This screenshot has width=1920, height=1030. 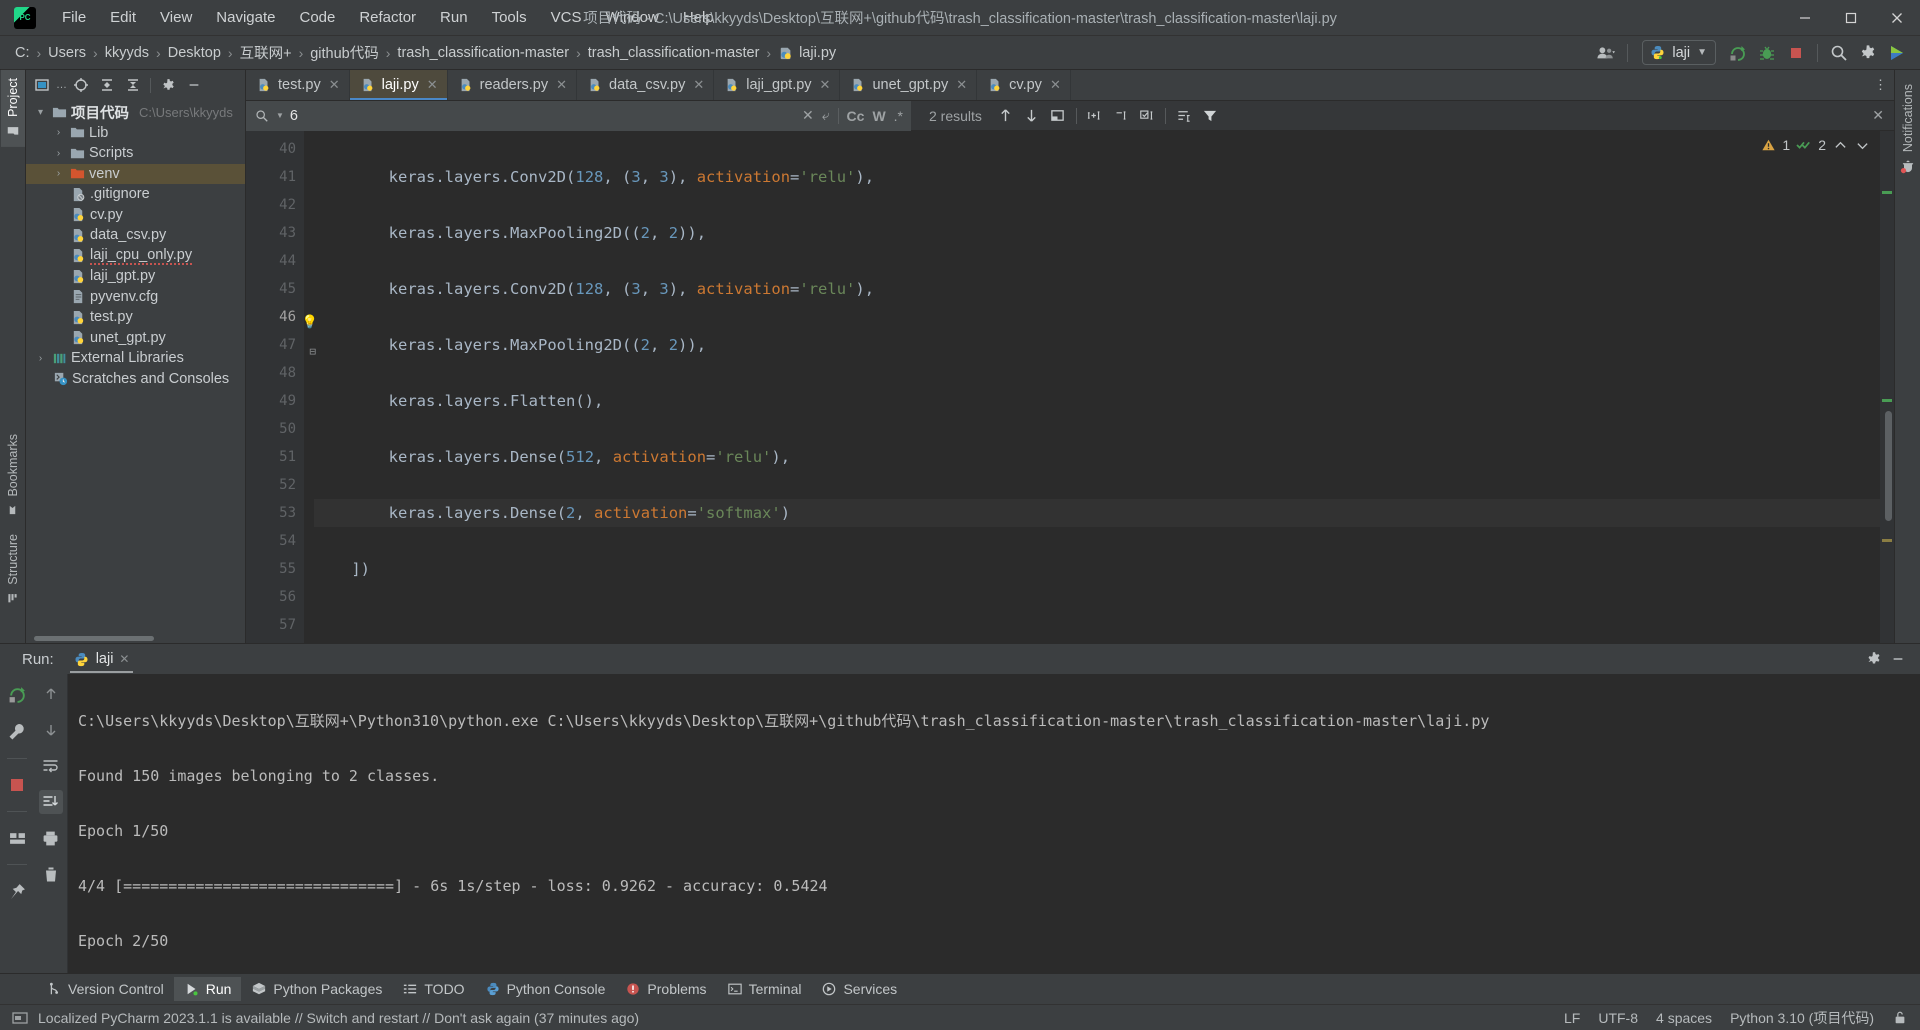 What do you see at coordinates (135, 276) in the screenshot?
I see `tree-node-laji-gpt-py: laji_gpt.py` at bounding box center [135, 276].